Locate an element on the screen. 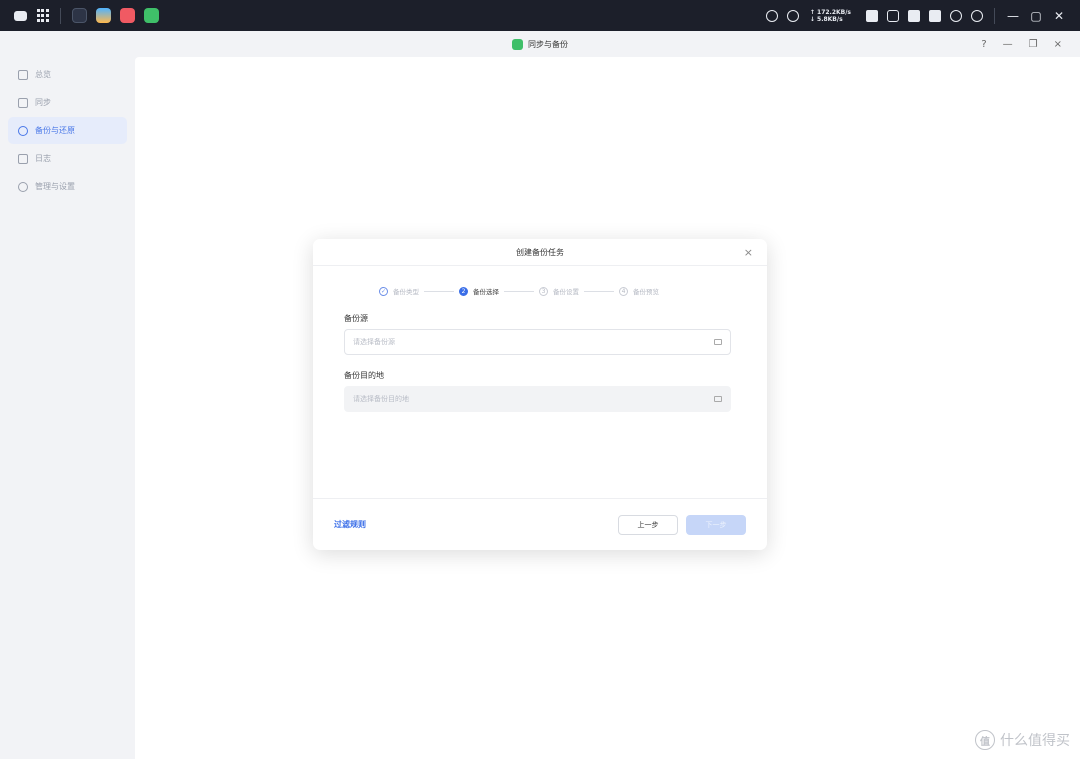  media-app-icon is located at coordinates (127, 15).